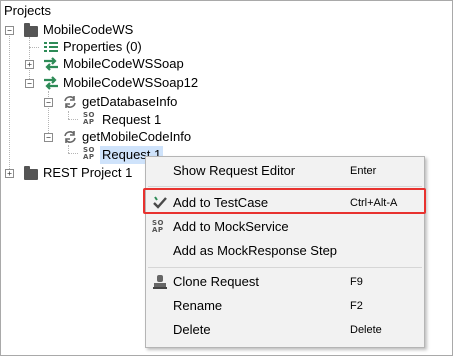 The height and width of the screenshot is (356, 453). I want to click on panel-title: Projects, so click(27, 10).